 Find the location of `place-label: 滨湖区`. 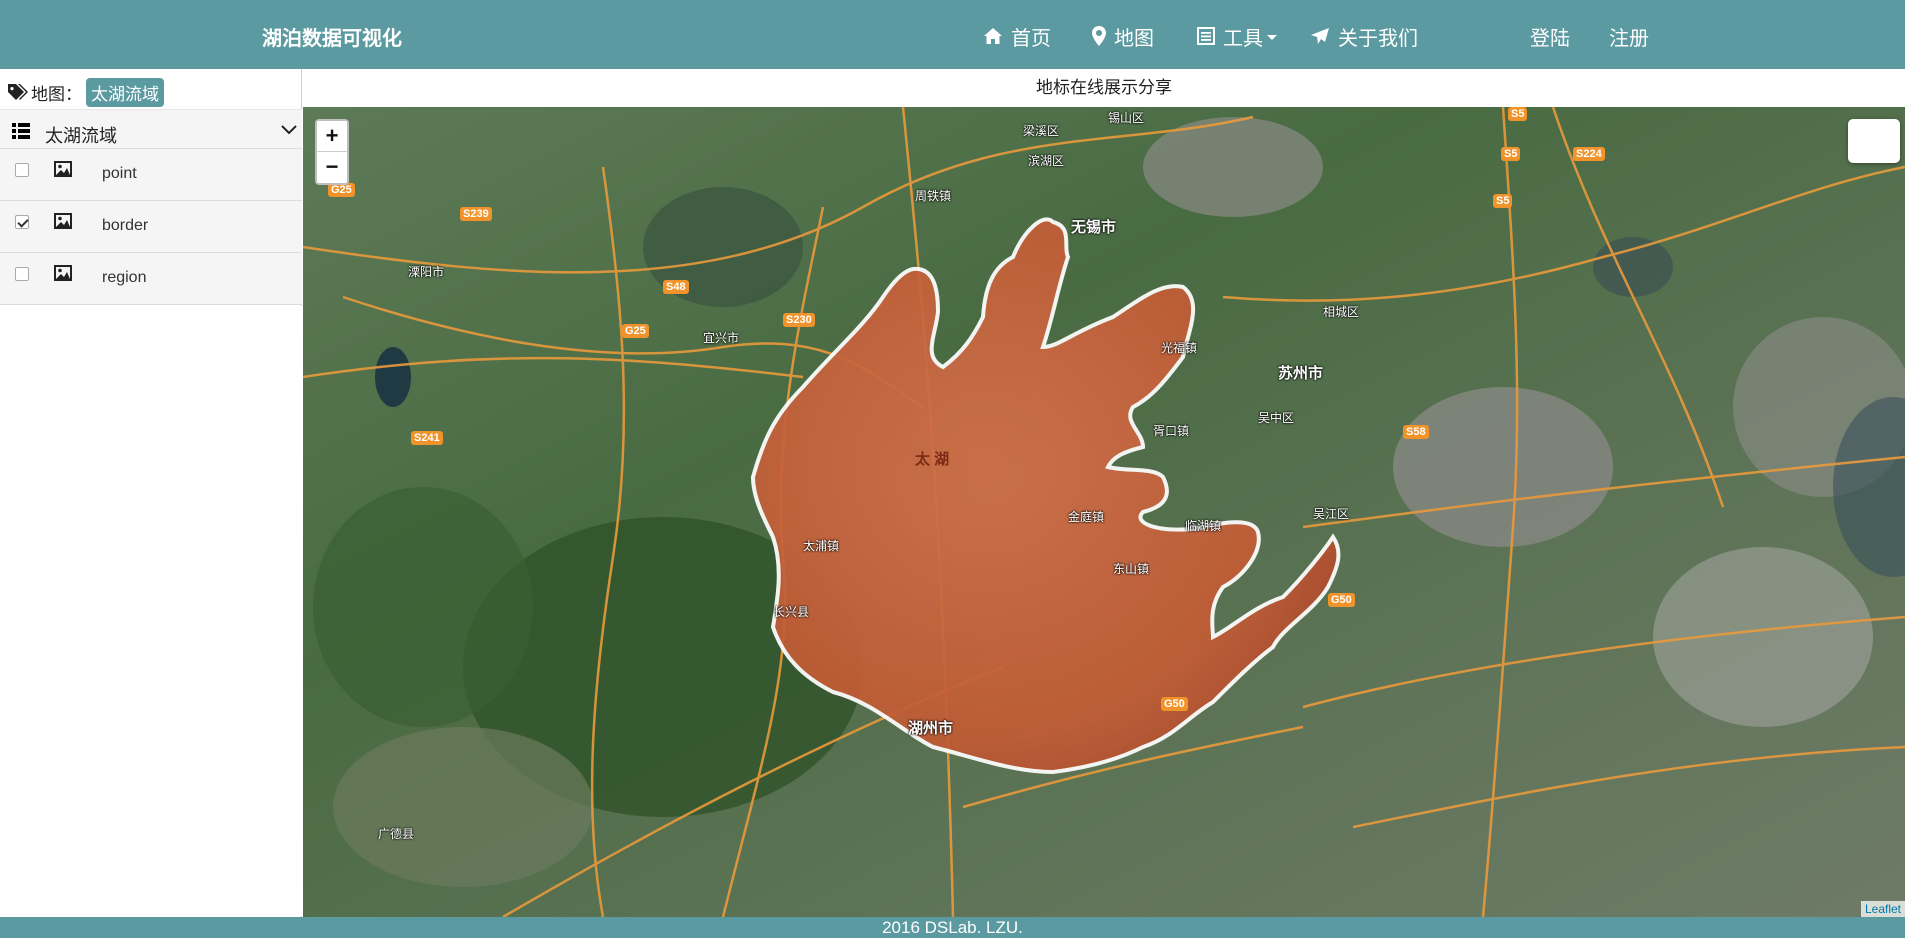

place-label: 滨湖区 is located at coordinates (1046, 161).